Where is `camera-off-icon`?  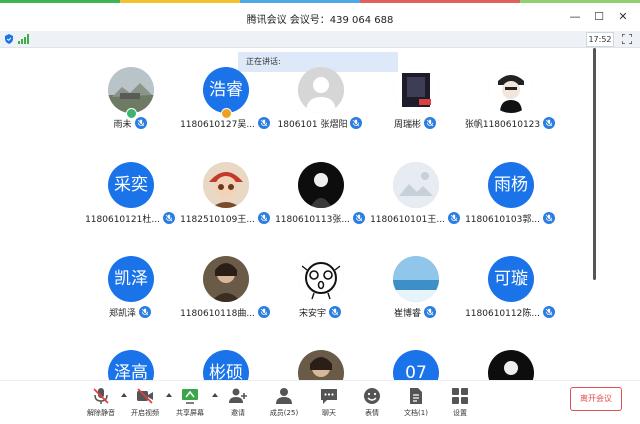
camera-off-icon is located at coordinates (145, 396).